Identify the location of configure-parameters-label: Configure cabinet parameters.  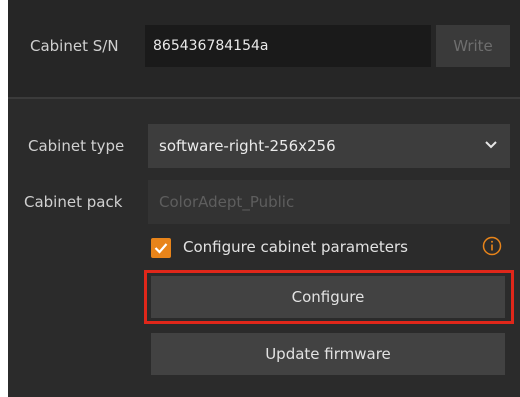
(295, 247).